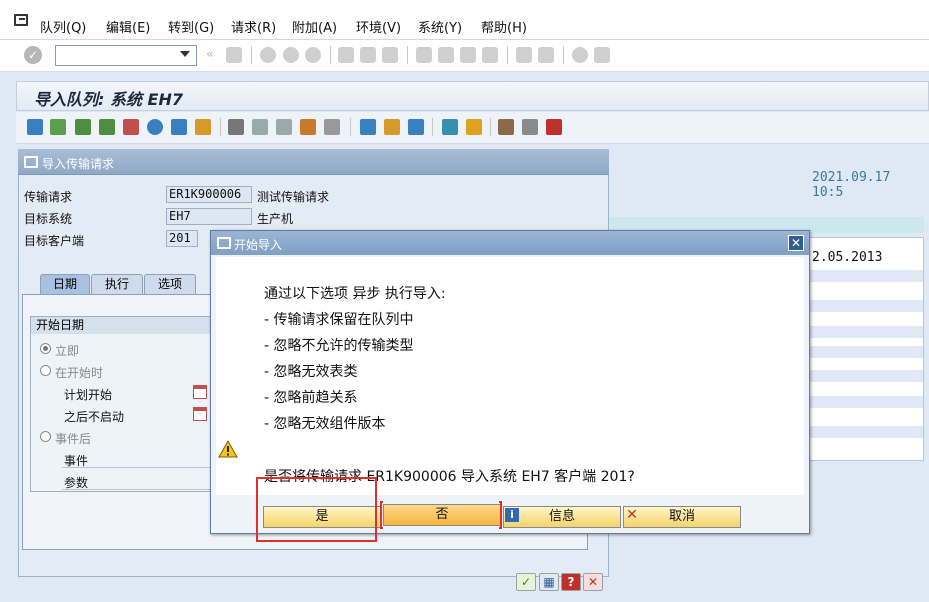 This screenshot has width=929, height=602. I want to click on dialog-line: - 忽略无效组件版本, so click(325, 424).